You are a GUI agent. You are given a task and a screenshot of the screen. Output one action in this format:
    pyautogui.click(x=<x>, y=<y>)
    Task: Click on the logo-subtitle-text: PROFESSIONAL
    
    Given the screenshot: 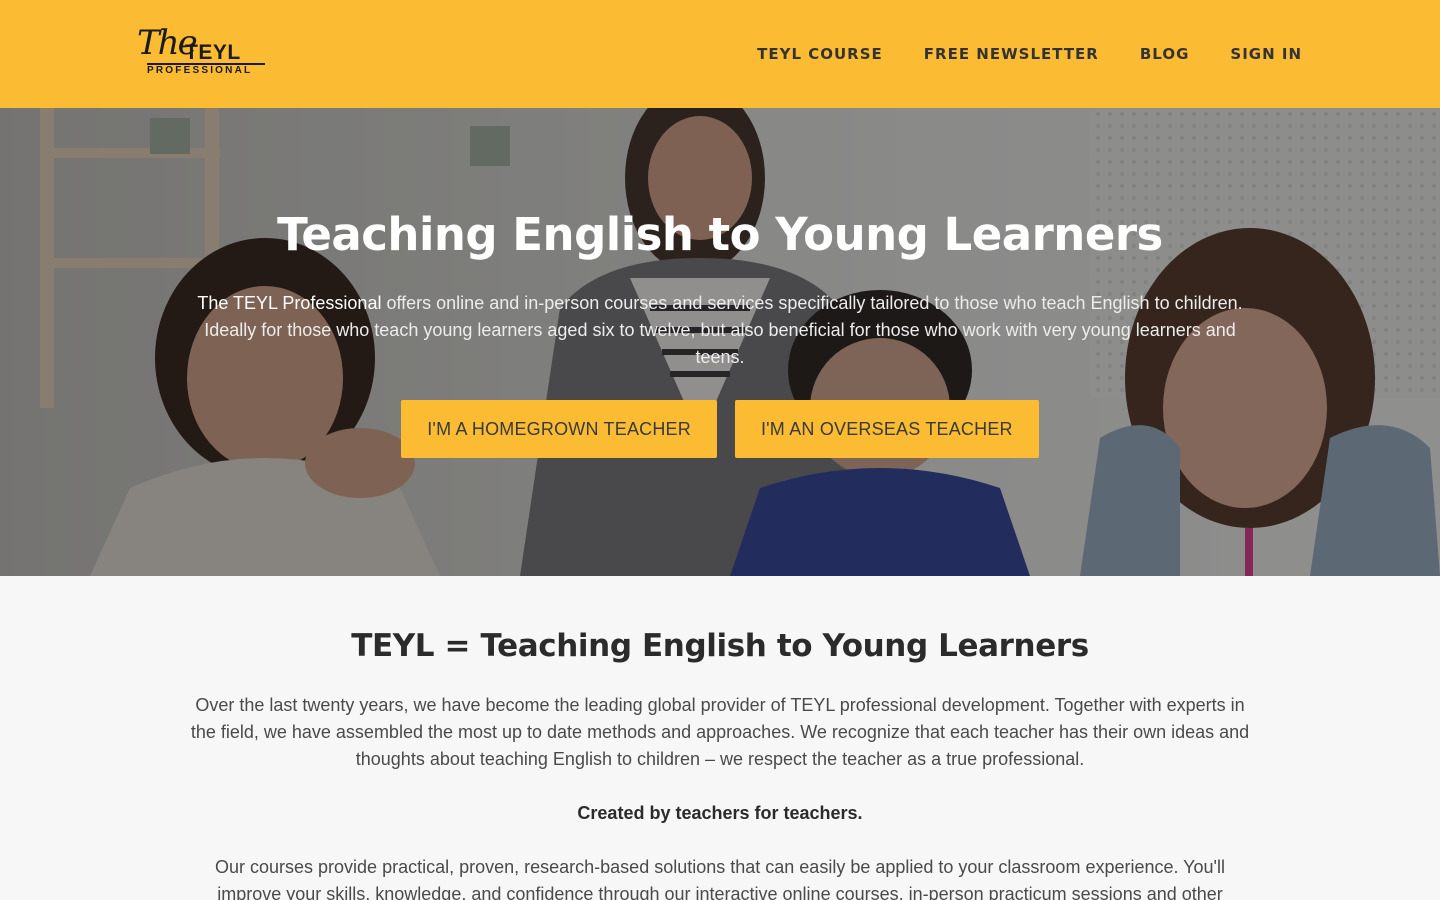 What is the action you would take?
    pyautogui.click(x=200, y=70)
    